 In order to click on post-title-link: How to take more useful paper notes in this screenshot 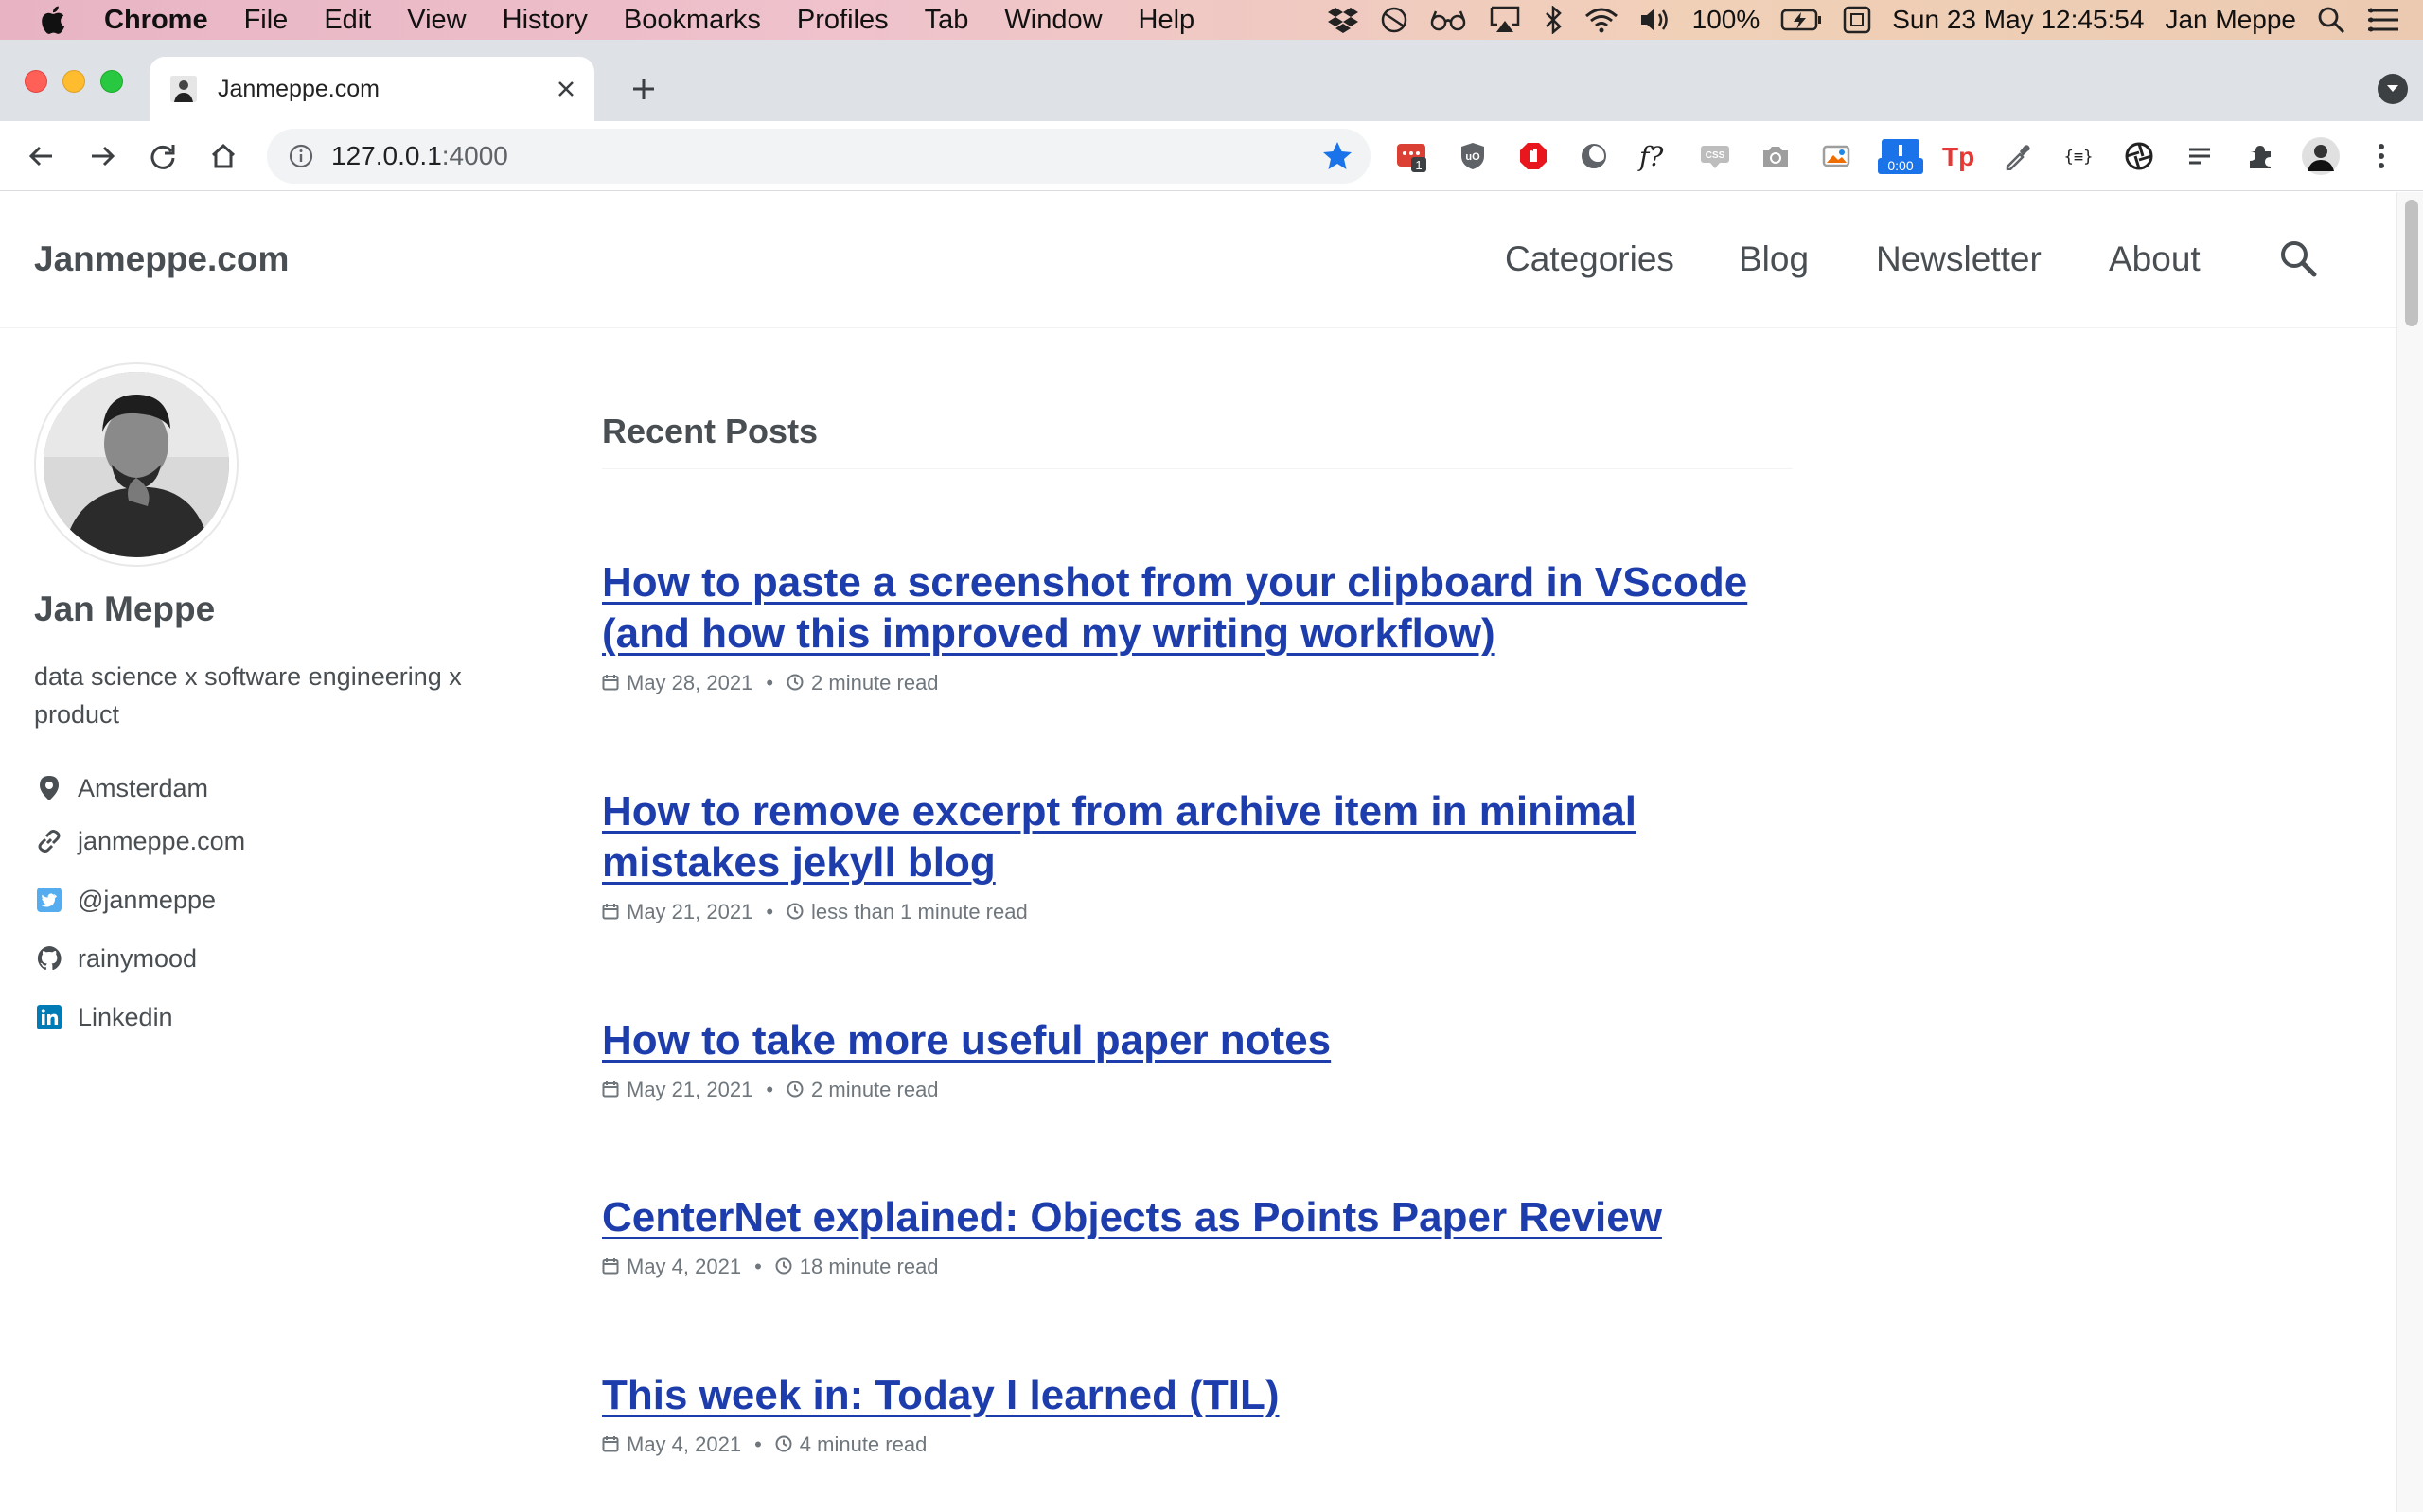, I will do `click(1197, 1040)`.